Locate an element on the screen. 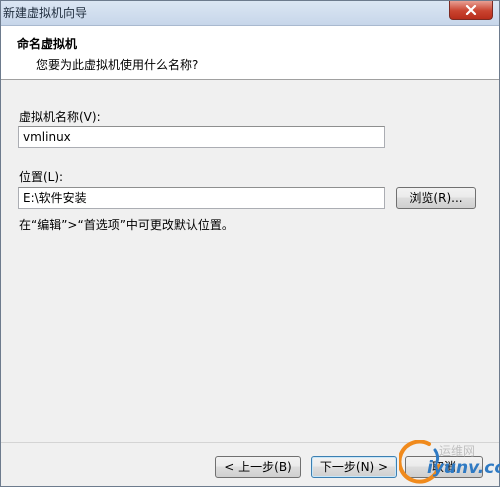  site-watermark: 运维网 iyunv.com is located at coordinates (449, 462).